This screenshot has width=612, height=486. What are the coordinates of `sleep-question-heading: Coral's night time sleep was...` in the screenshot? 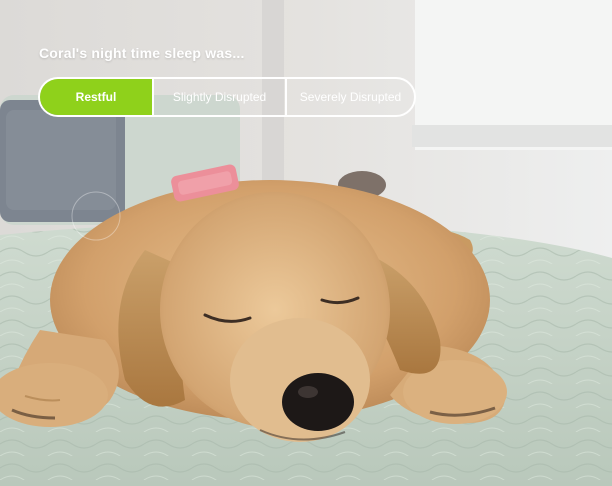 It's located at (142, 53).